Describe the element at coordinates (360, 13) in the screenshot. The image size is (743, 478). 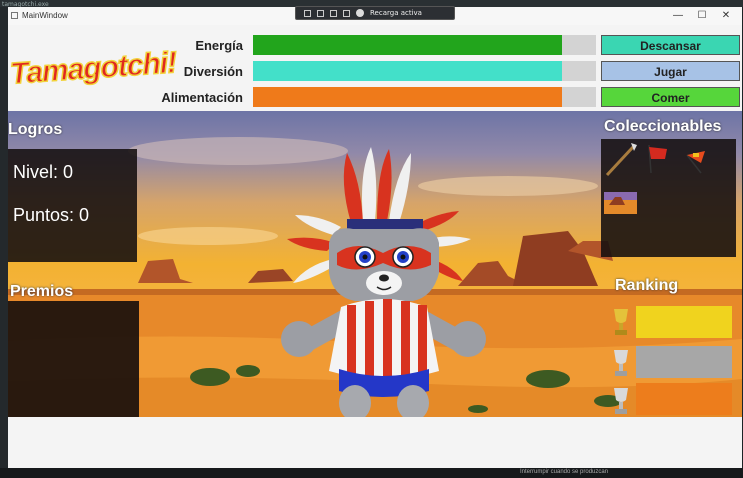
I see `recharge-icon` at that location.